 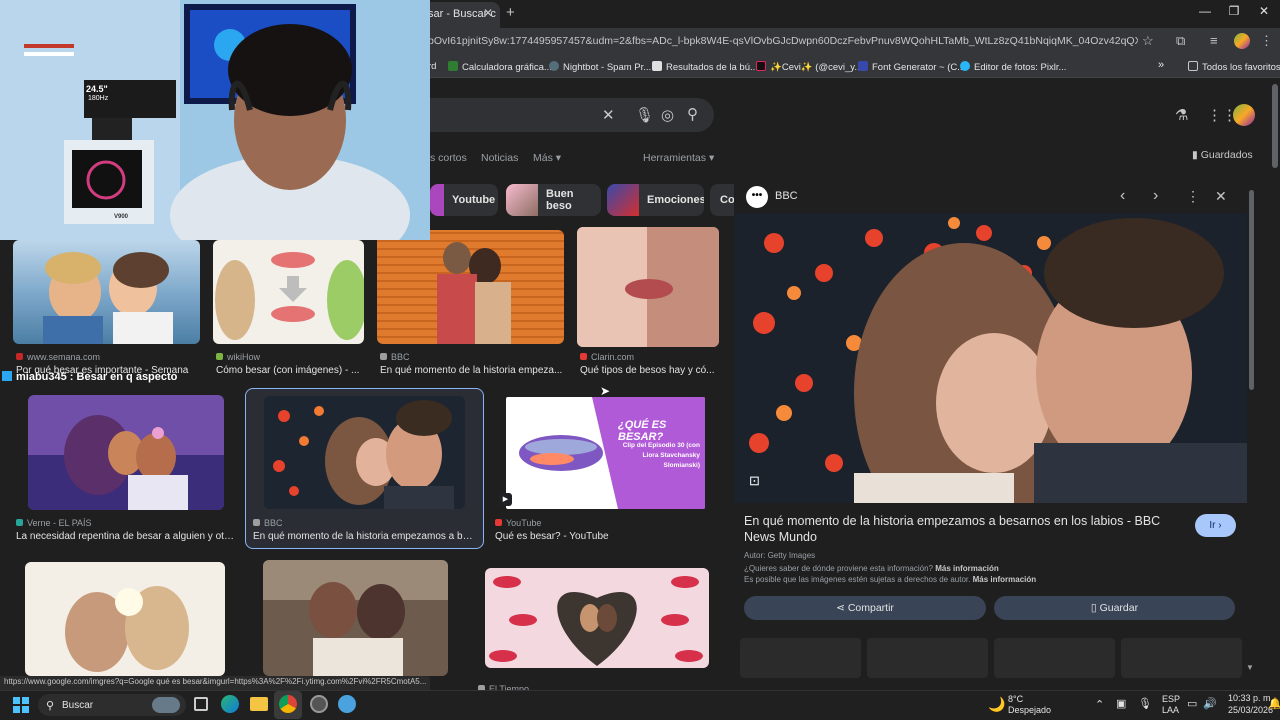 What do you see at coordinates (1266, 41) in the screenshot?
I see `menu-icon: ⋮` at bounding box center [1266, 41].